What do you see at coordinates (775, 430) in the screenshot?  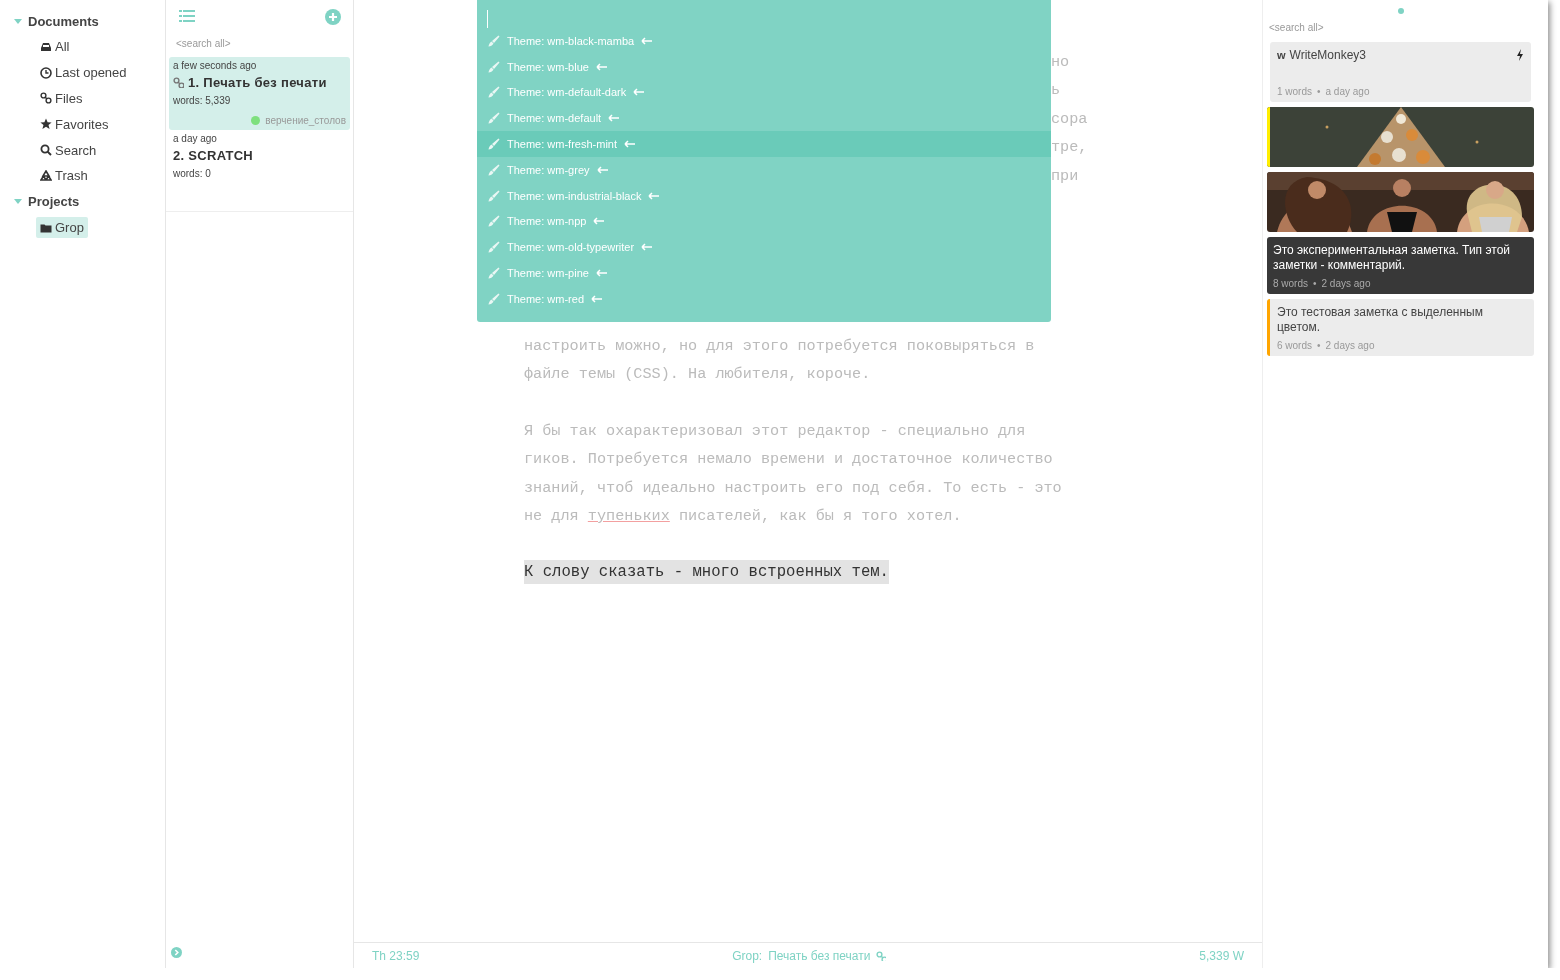 I see `text-line: Я бы так охарактеризовал этот редактор - специально для` at bounding box center [775, 430].